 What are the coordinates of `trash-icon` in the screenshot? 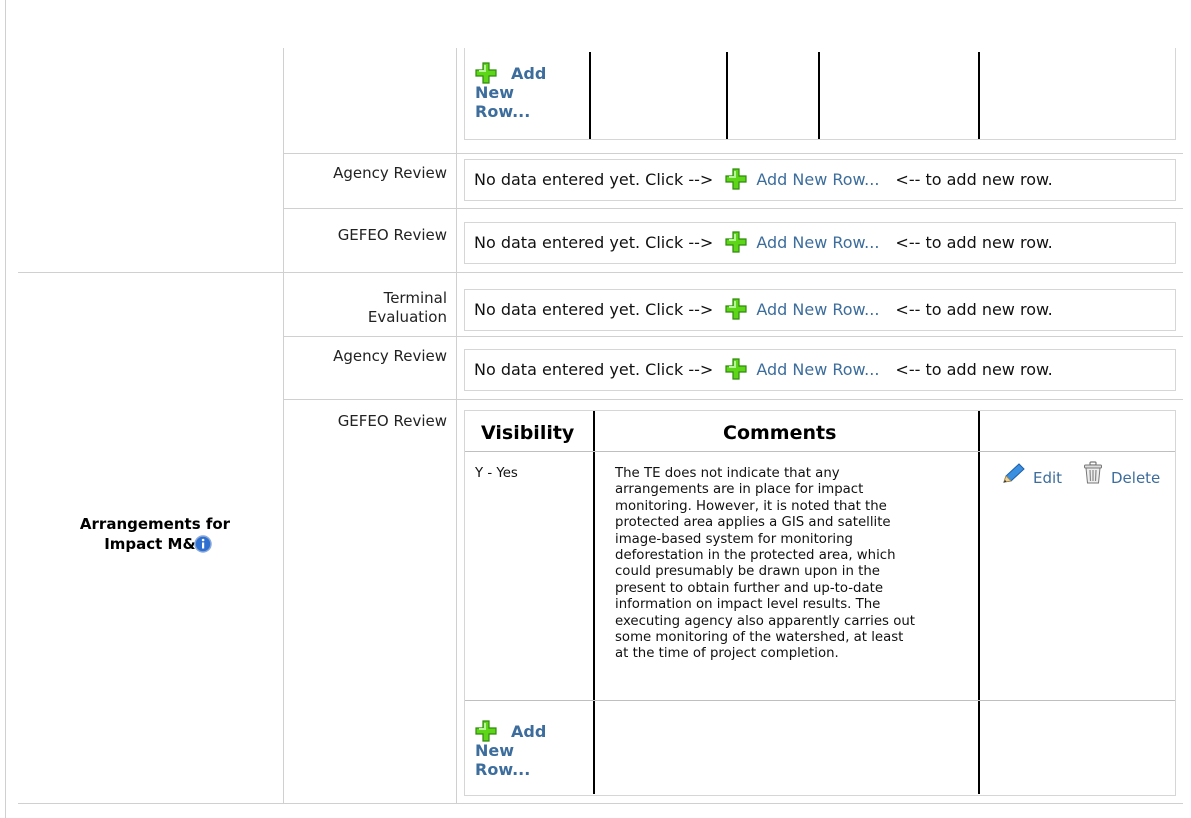 It's located at (1093, 472).